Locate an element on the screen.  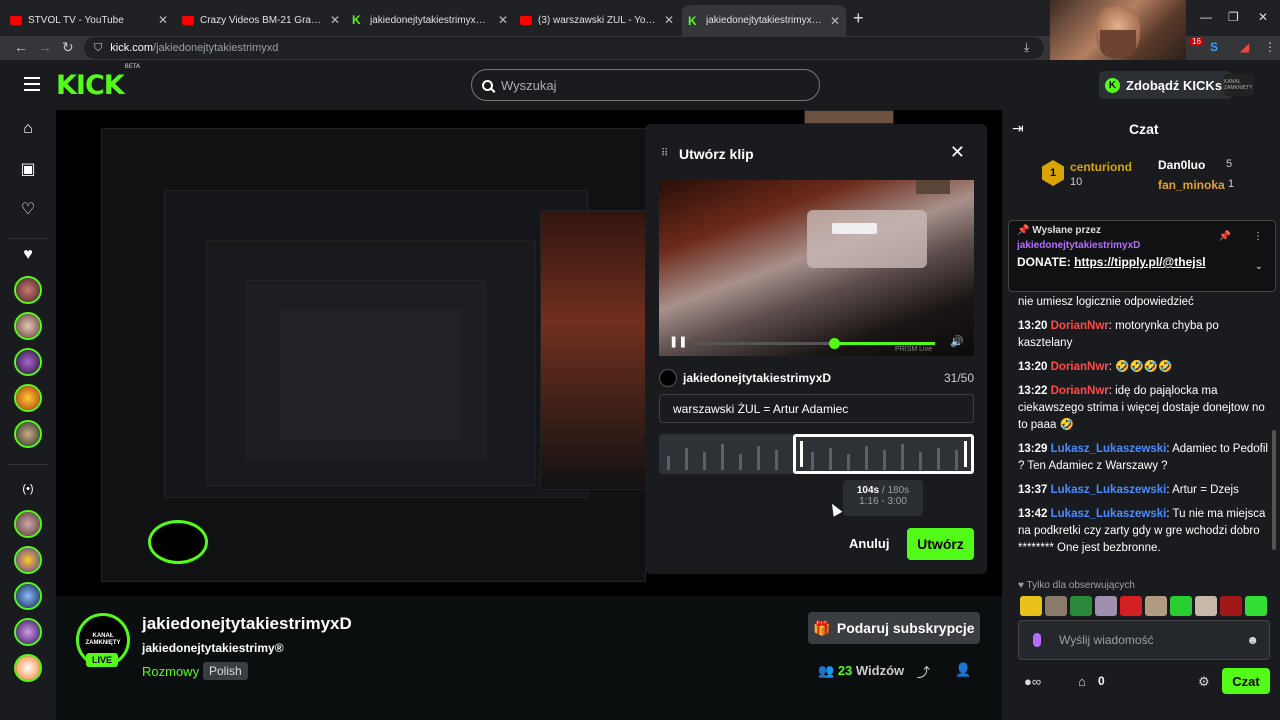
follow-options-icon: 👤 is located at coordinates (963, 670).